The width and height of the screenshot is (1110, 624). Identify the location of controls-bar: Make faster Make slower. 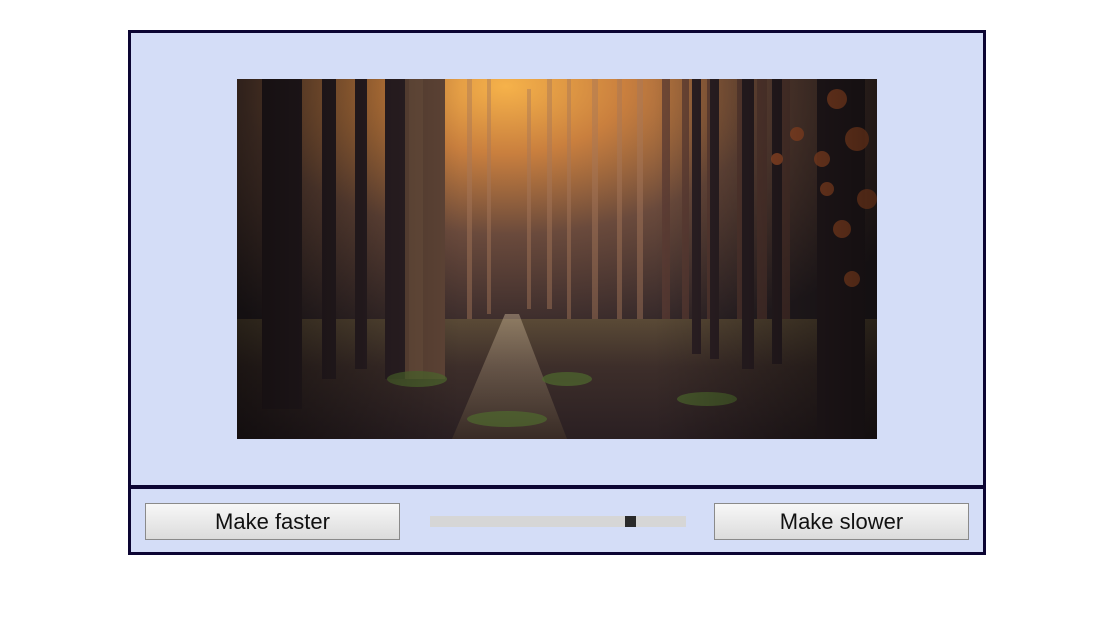
(557, 520).